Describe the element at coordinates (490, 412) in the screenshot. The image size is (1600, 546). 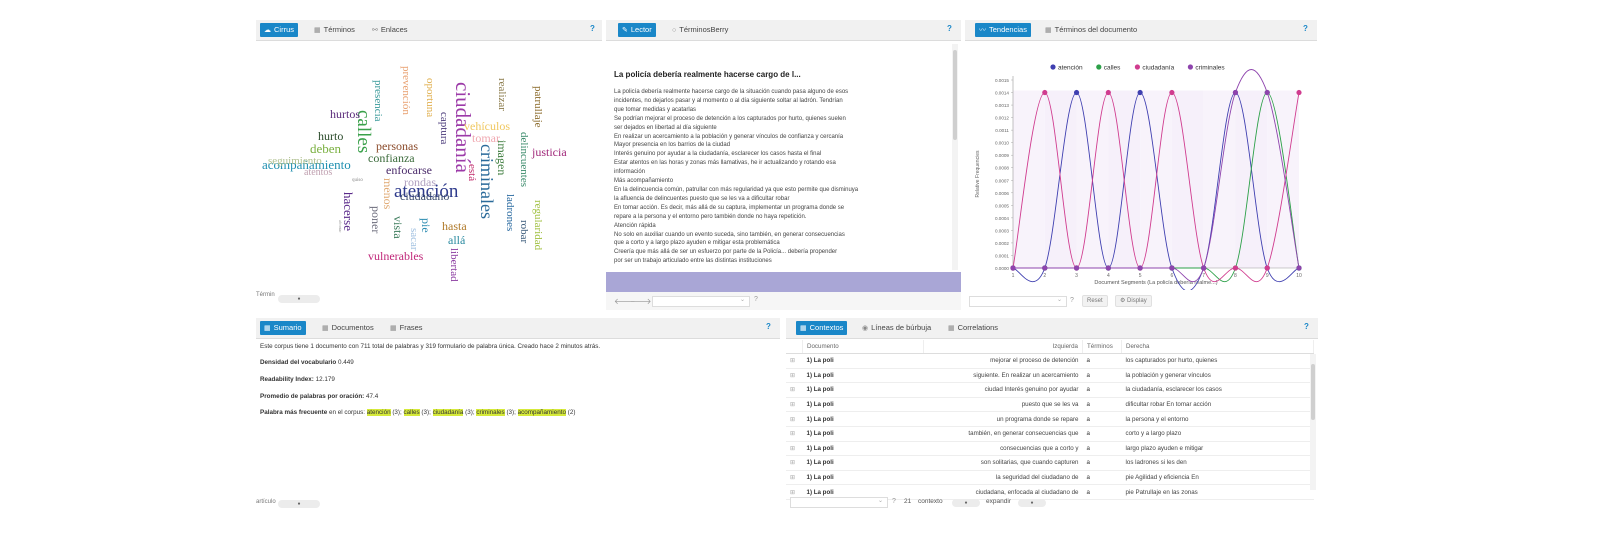
I see `frequent-word: criminales` at that location.